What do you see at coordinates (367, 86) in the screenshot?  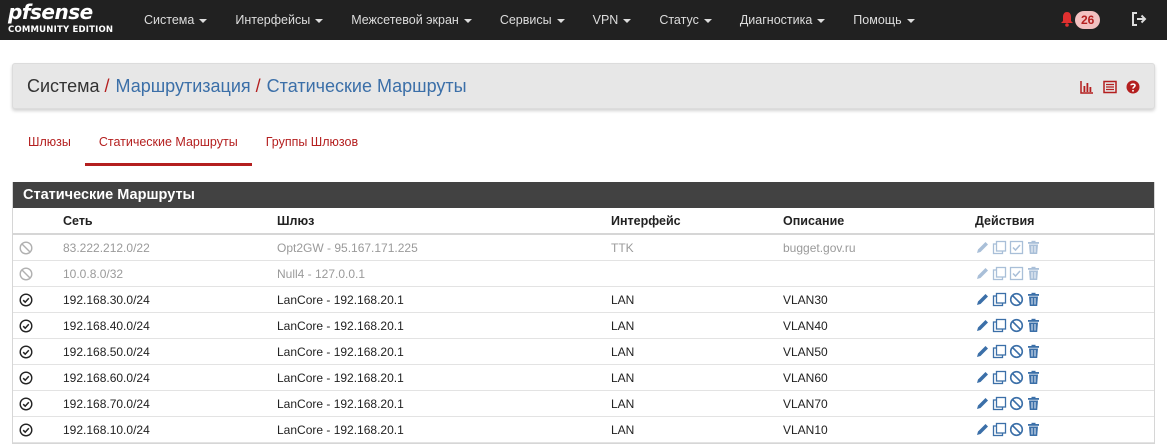 I see `breadcrumb-link-static-routes: Статические Маршруты` at bounding box center [367, 86].